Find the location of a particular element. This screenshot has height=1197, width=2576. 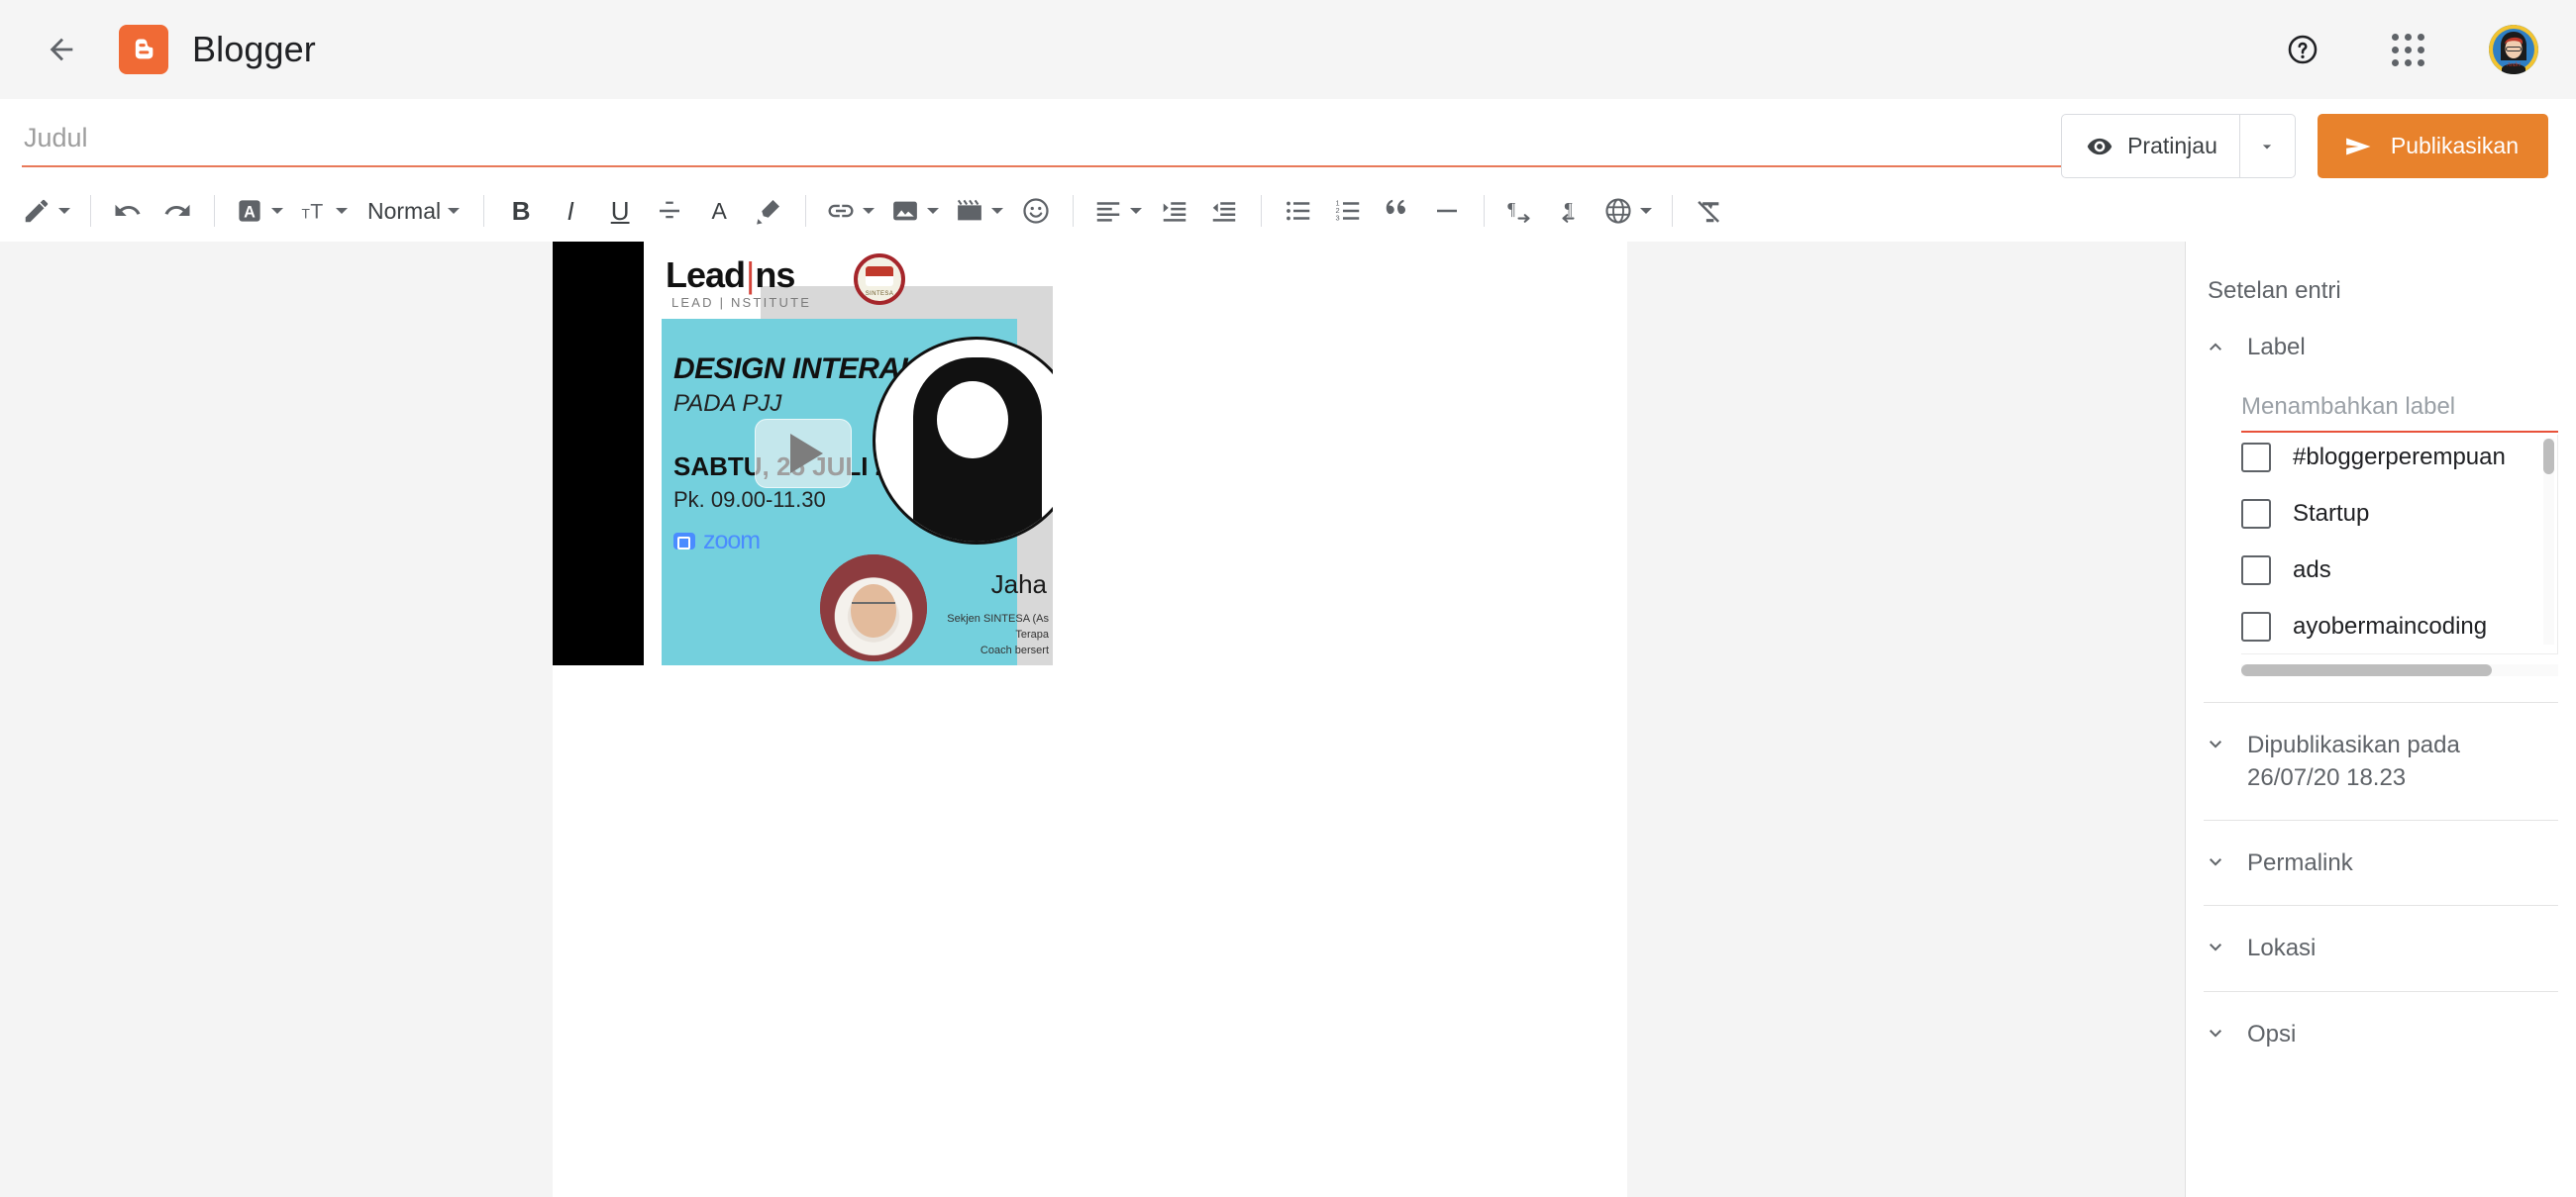

toolbar-pen-button is located at coordinates (46, 211).